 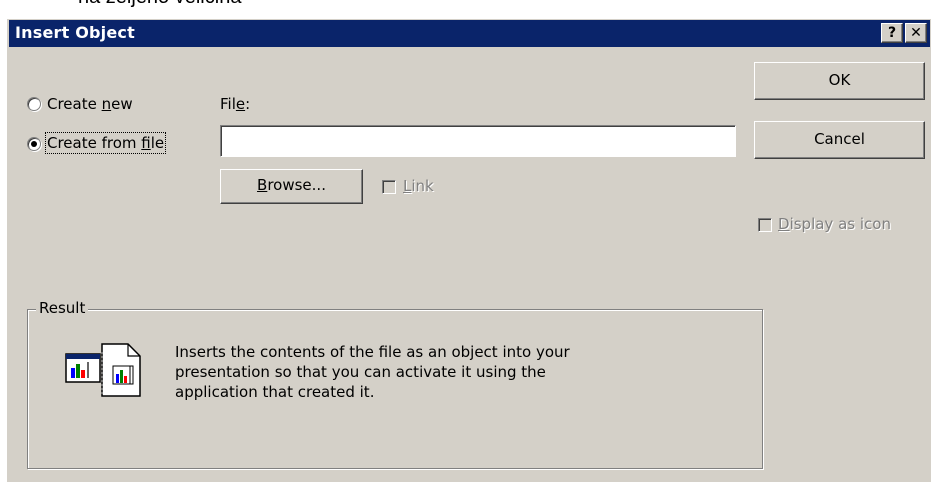 I want to click on display-as-icon-label: Display as icon, so click(x=834, y=224).